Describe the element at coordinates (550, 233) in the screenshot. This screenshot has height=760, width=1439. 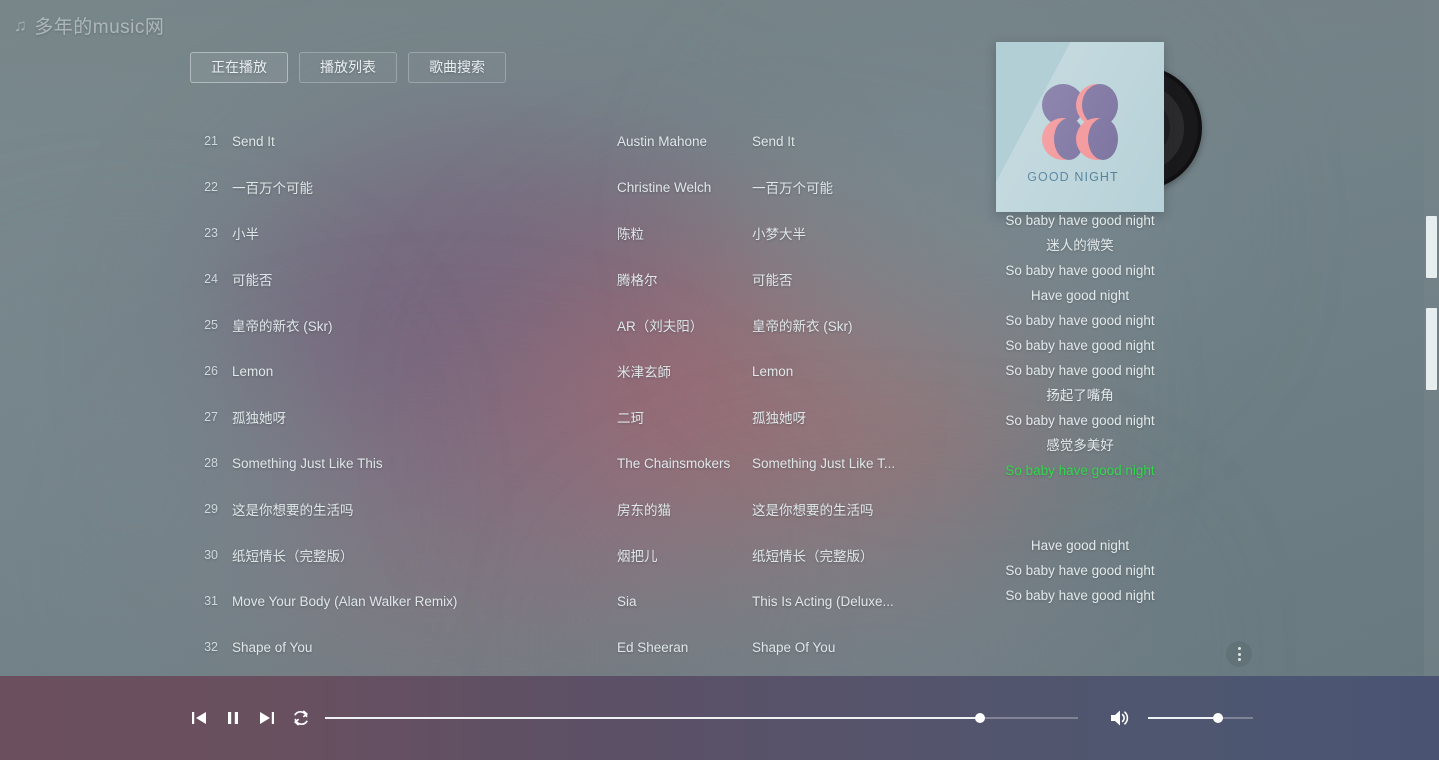
I see `table-row: 23 小半 陈粒 小梦大半` at that location.